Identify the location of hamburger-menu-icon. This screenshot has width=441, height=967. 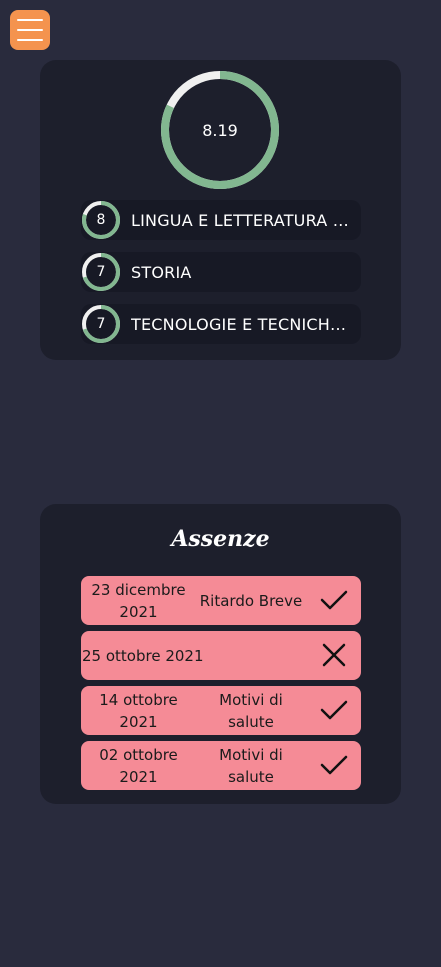
(30, 20).